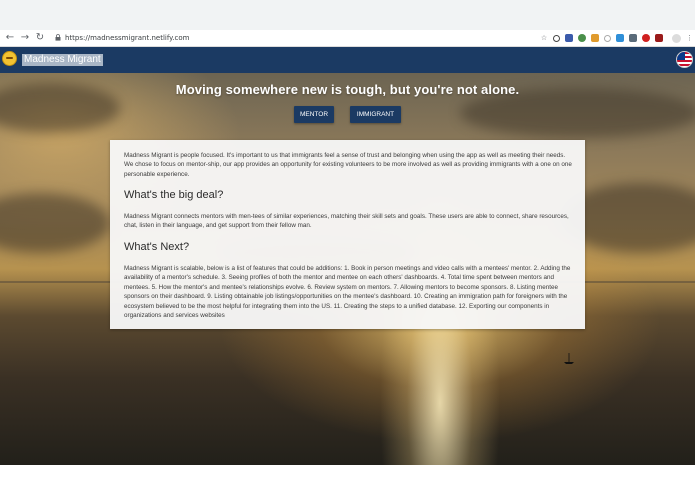 The image size is (695, 494). What do you see at coordinates (10, 38) in the screenshot?
I see `back-button: ←` at bounding box center [10, 38].